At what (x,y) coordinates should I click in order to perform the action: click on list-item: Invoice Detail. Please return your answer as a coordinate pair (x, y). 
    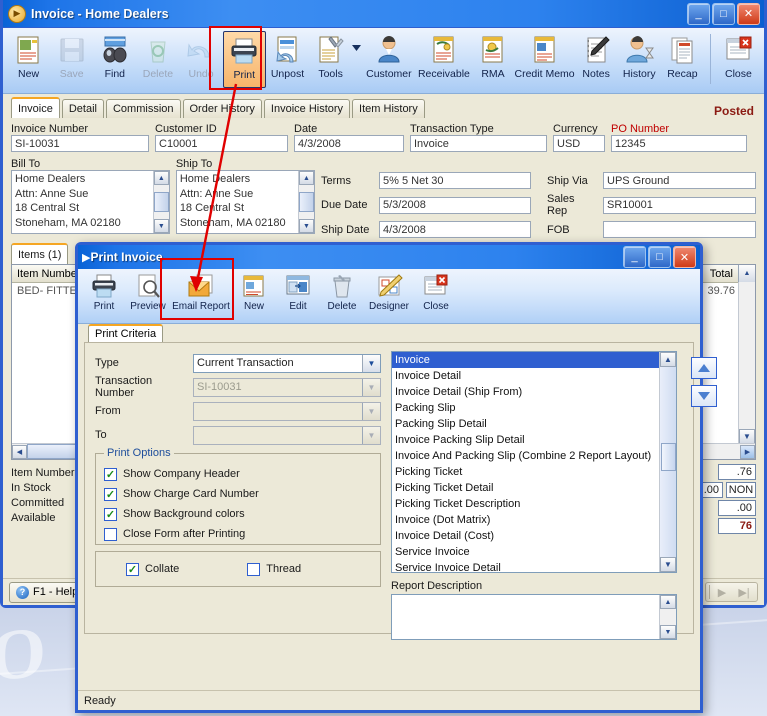
    Looking at the image, I should click on (534, 376).